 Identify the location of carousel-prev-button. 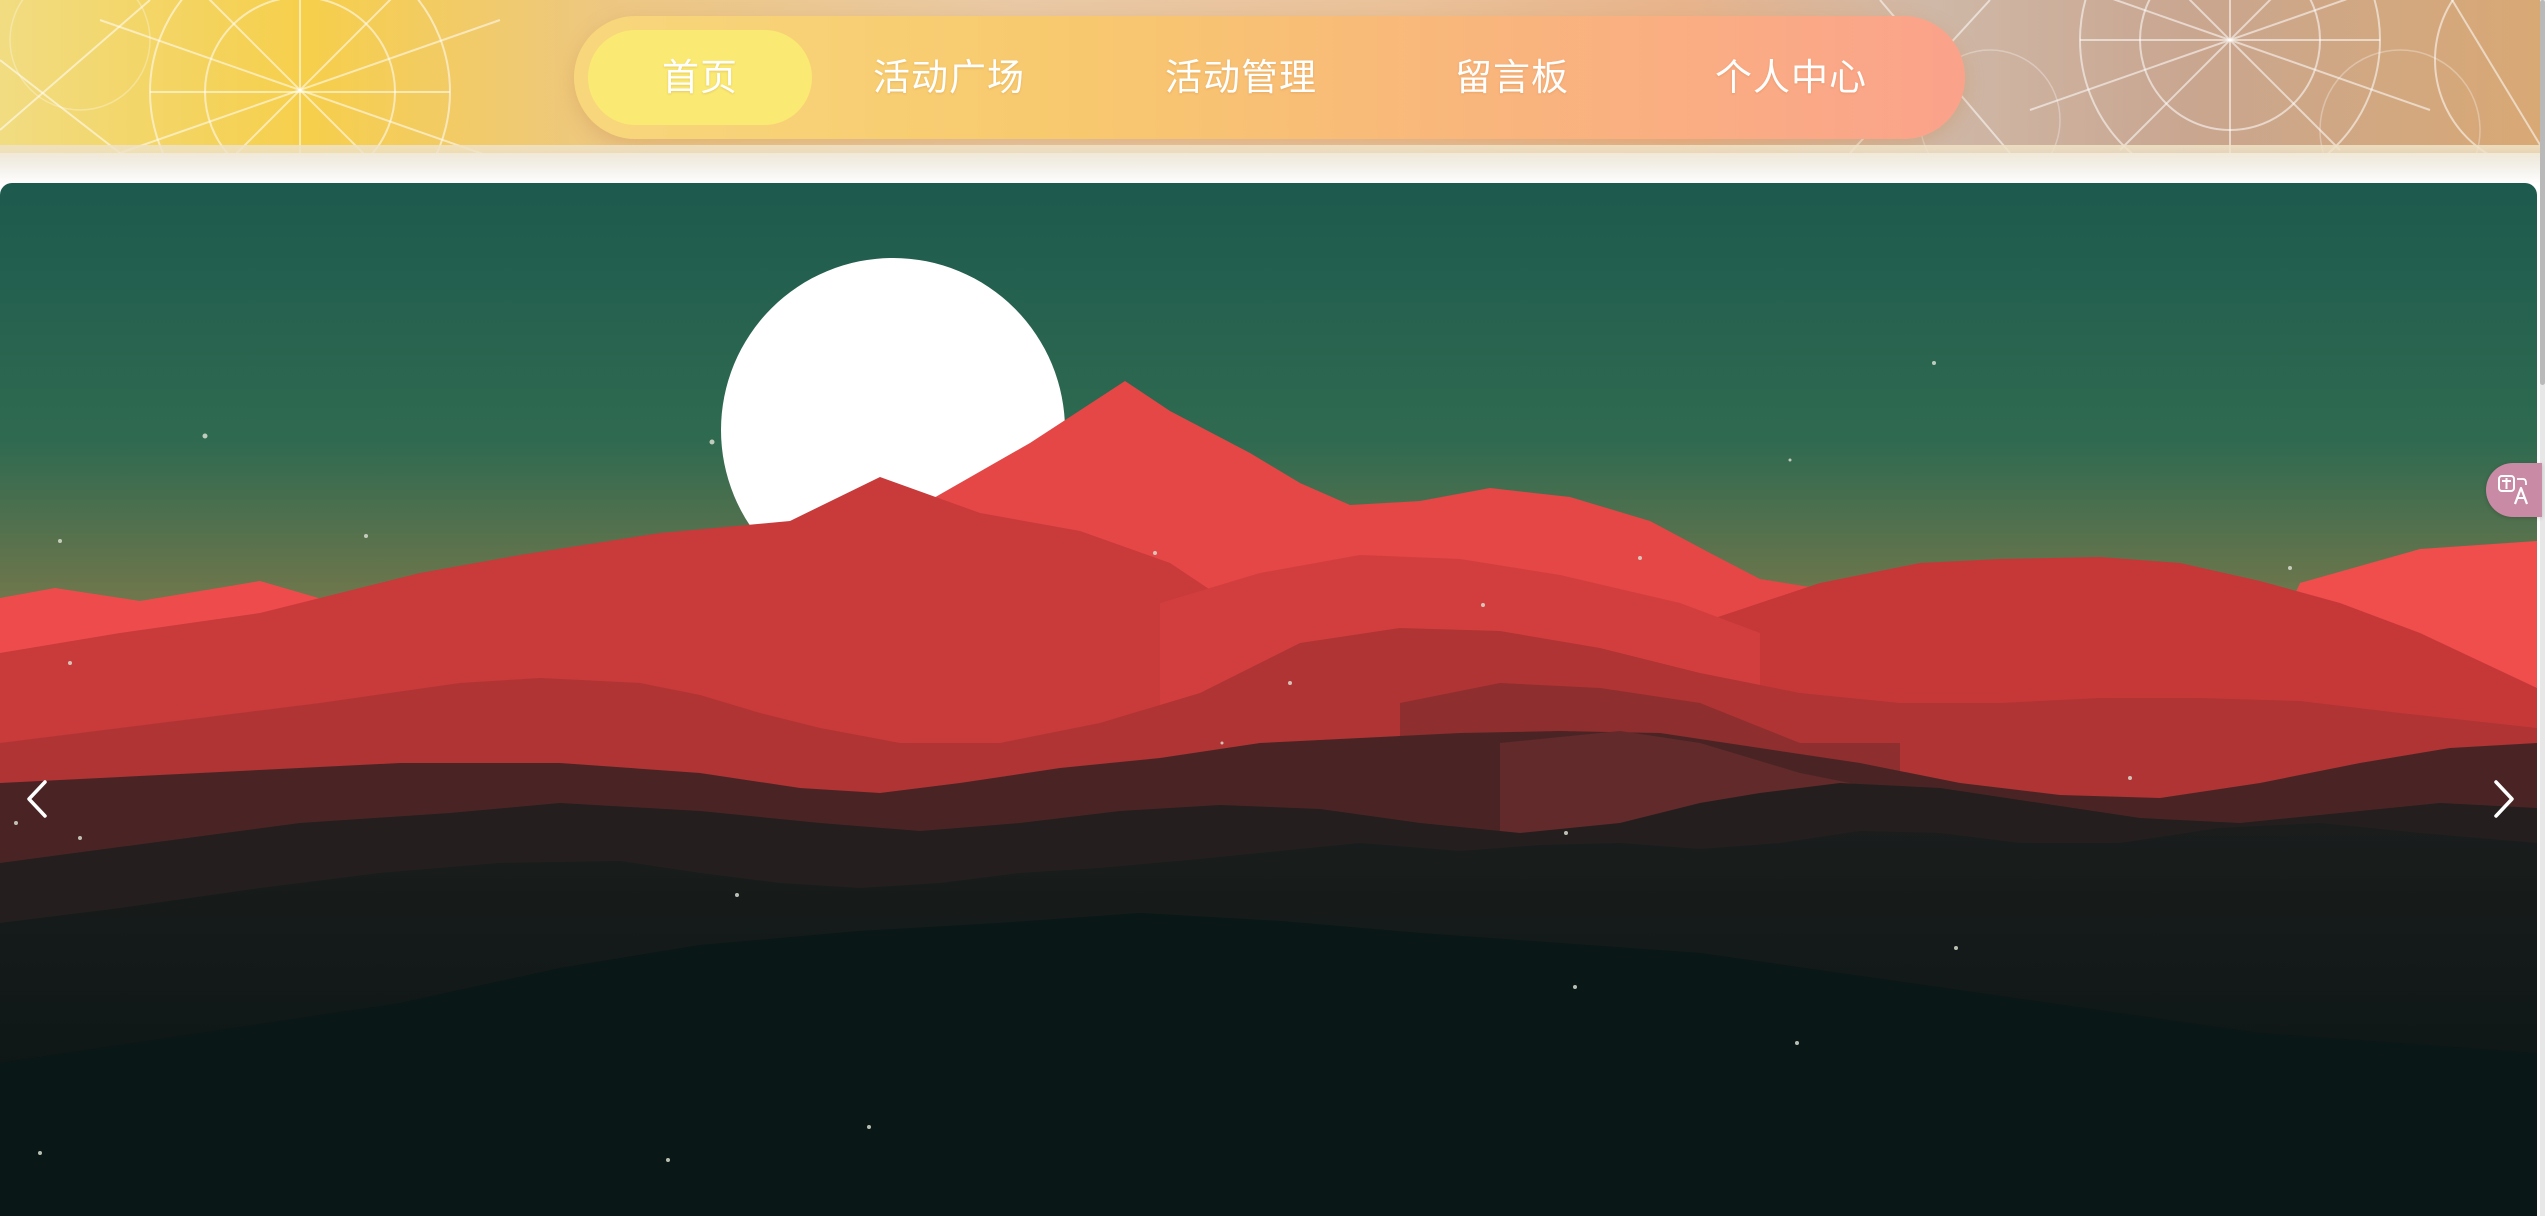
(36, 799).